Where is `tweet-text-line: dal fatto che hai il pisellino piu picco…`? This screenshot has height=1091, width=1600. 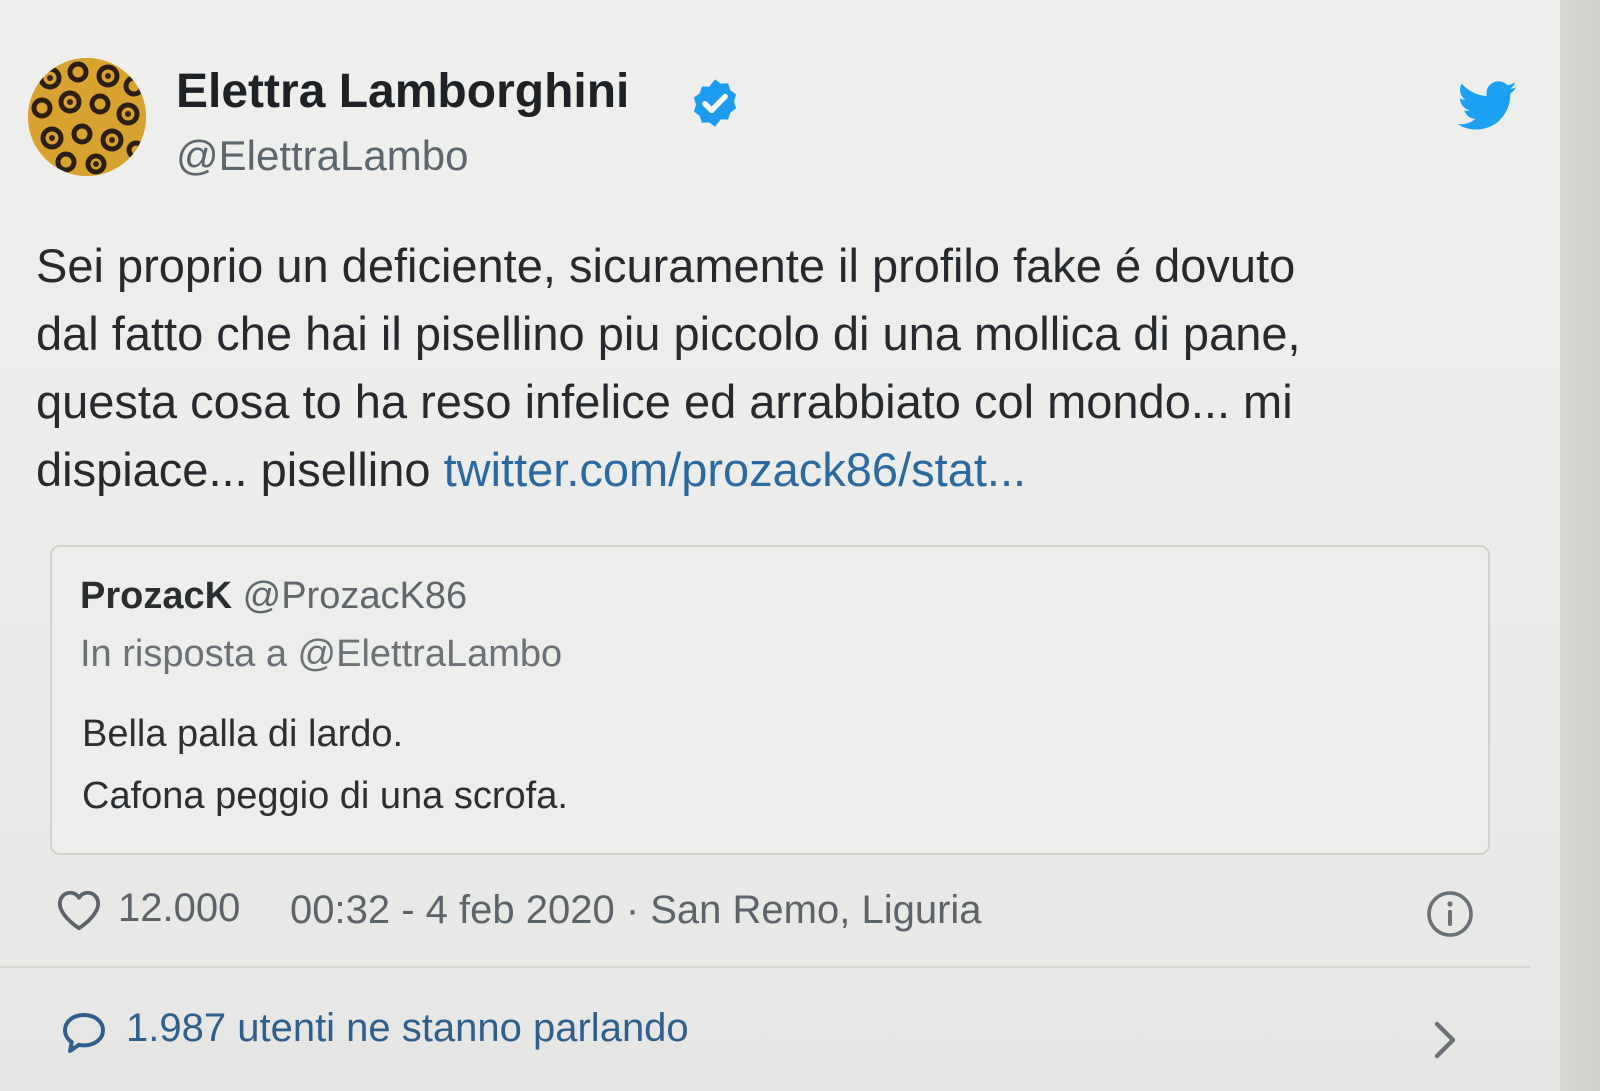
tweet-text-line: dal fatto che hai il pisellino piu picco… is located at coordinates (668, 333).